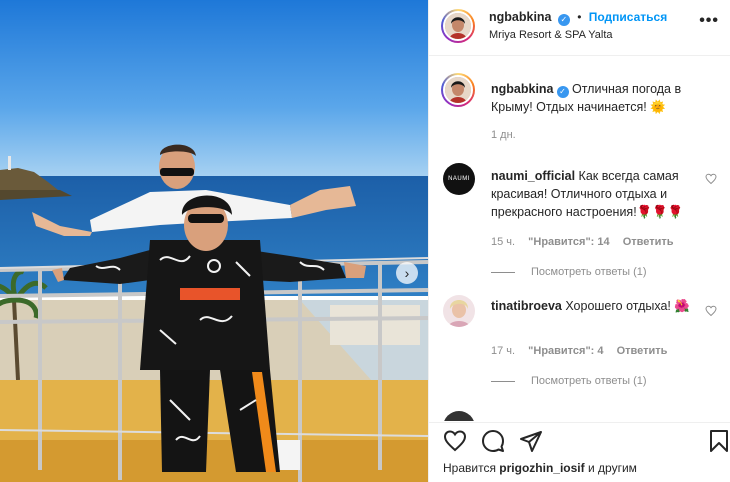 This screenshot has width=730, height=482. What do you see at coordinates (660, 212) in the screenshot?
I see `rose-emoji: 🌹🌹🌹` at bounding box center [660, 212].